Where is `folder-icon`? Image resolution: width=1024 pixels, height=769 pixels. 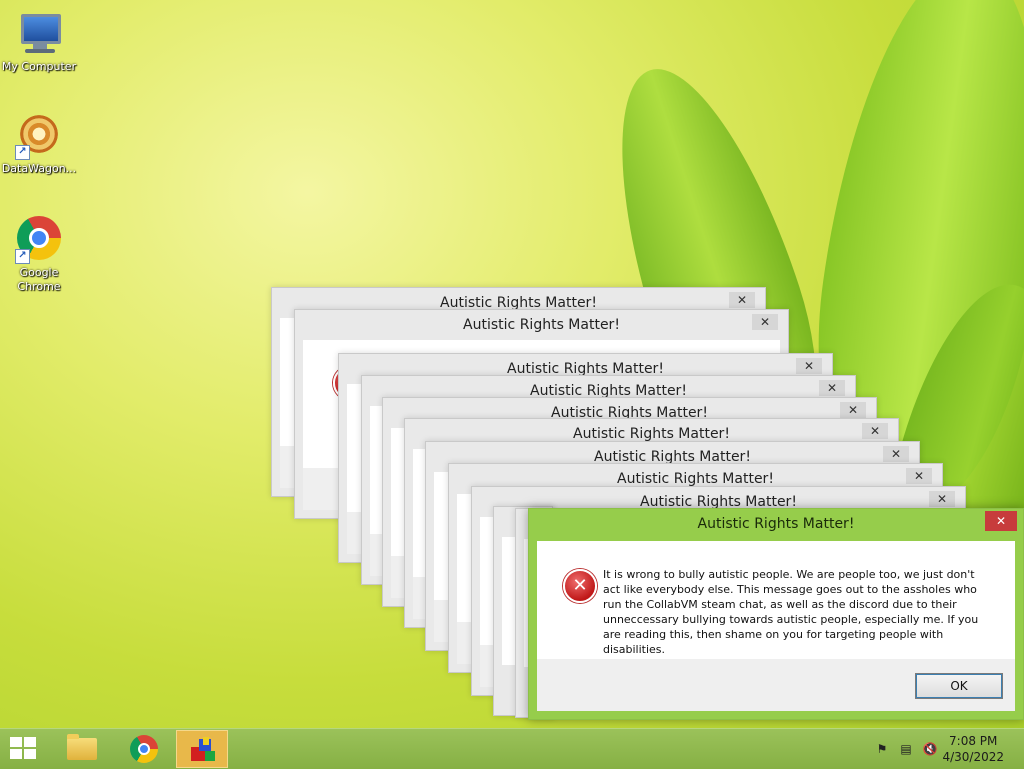
folder-icon is located at coordinates (82, 747).